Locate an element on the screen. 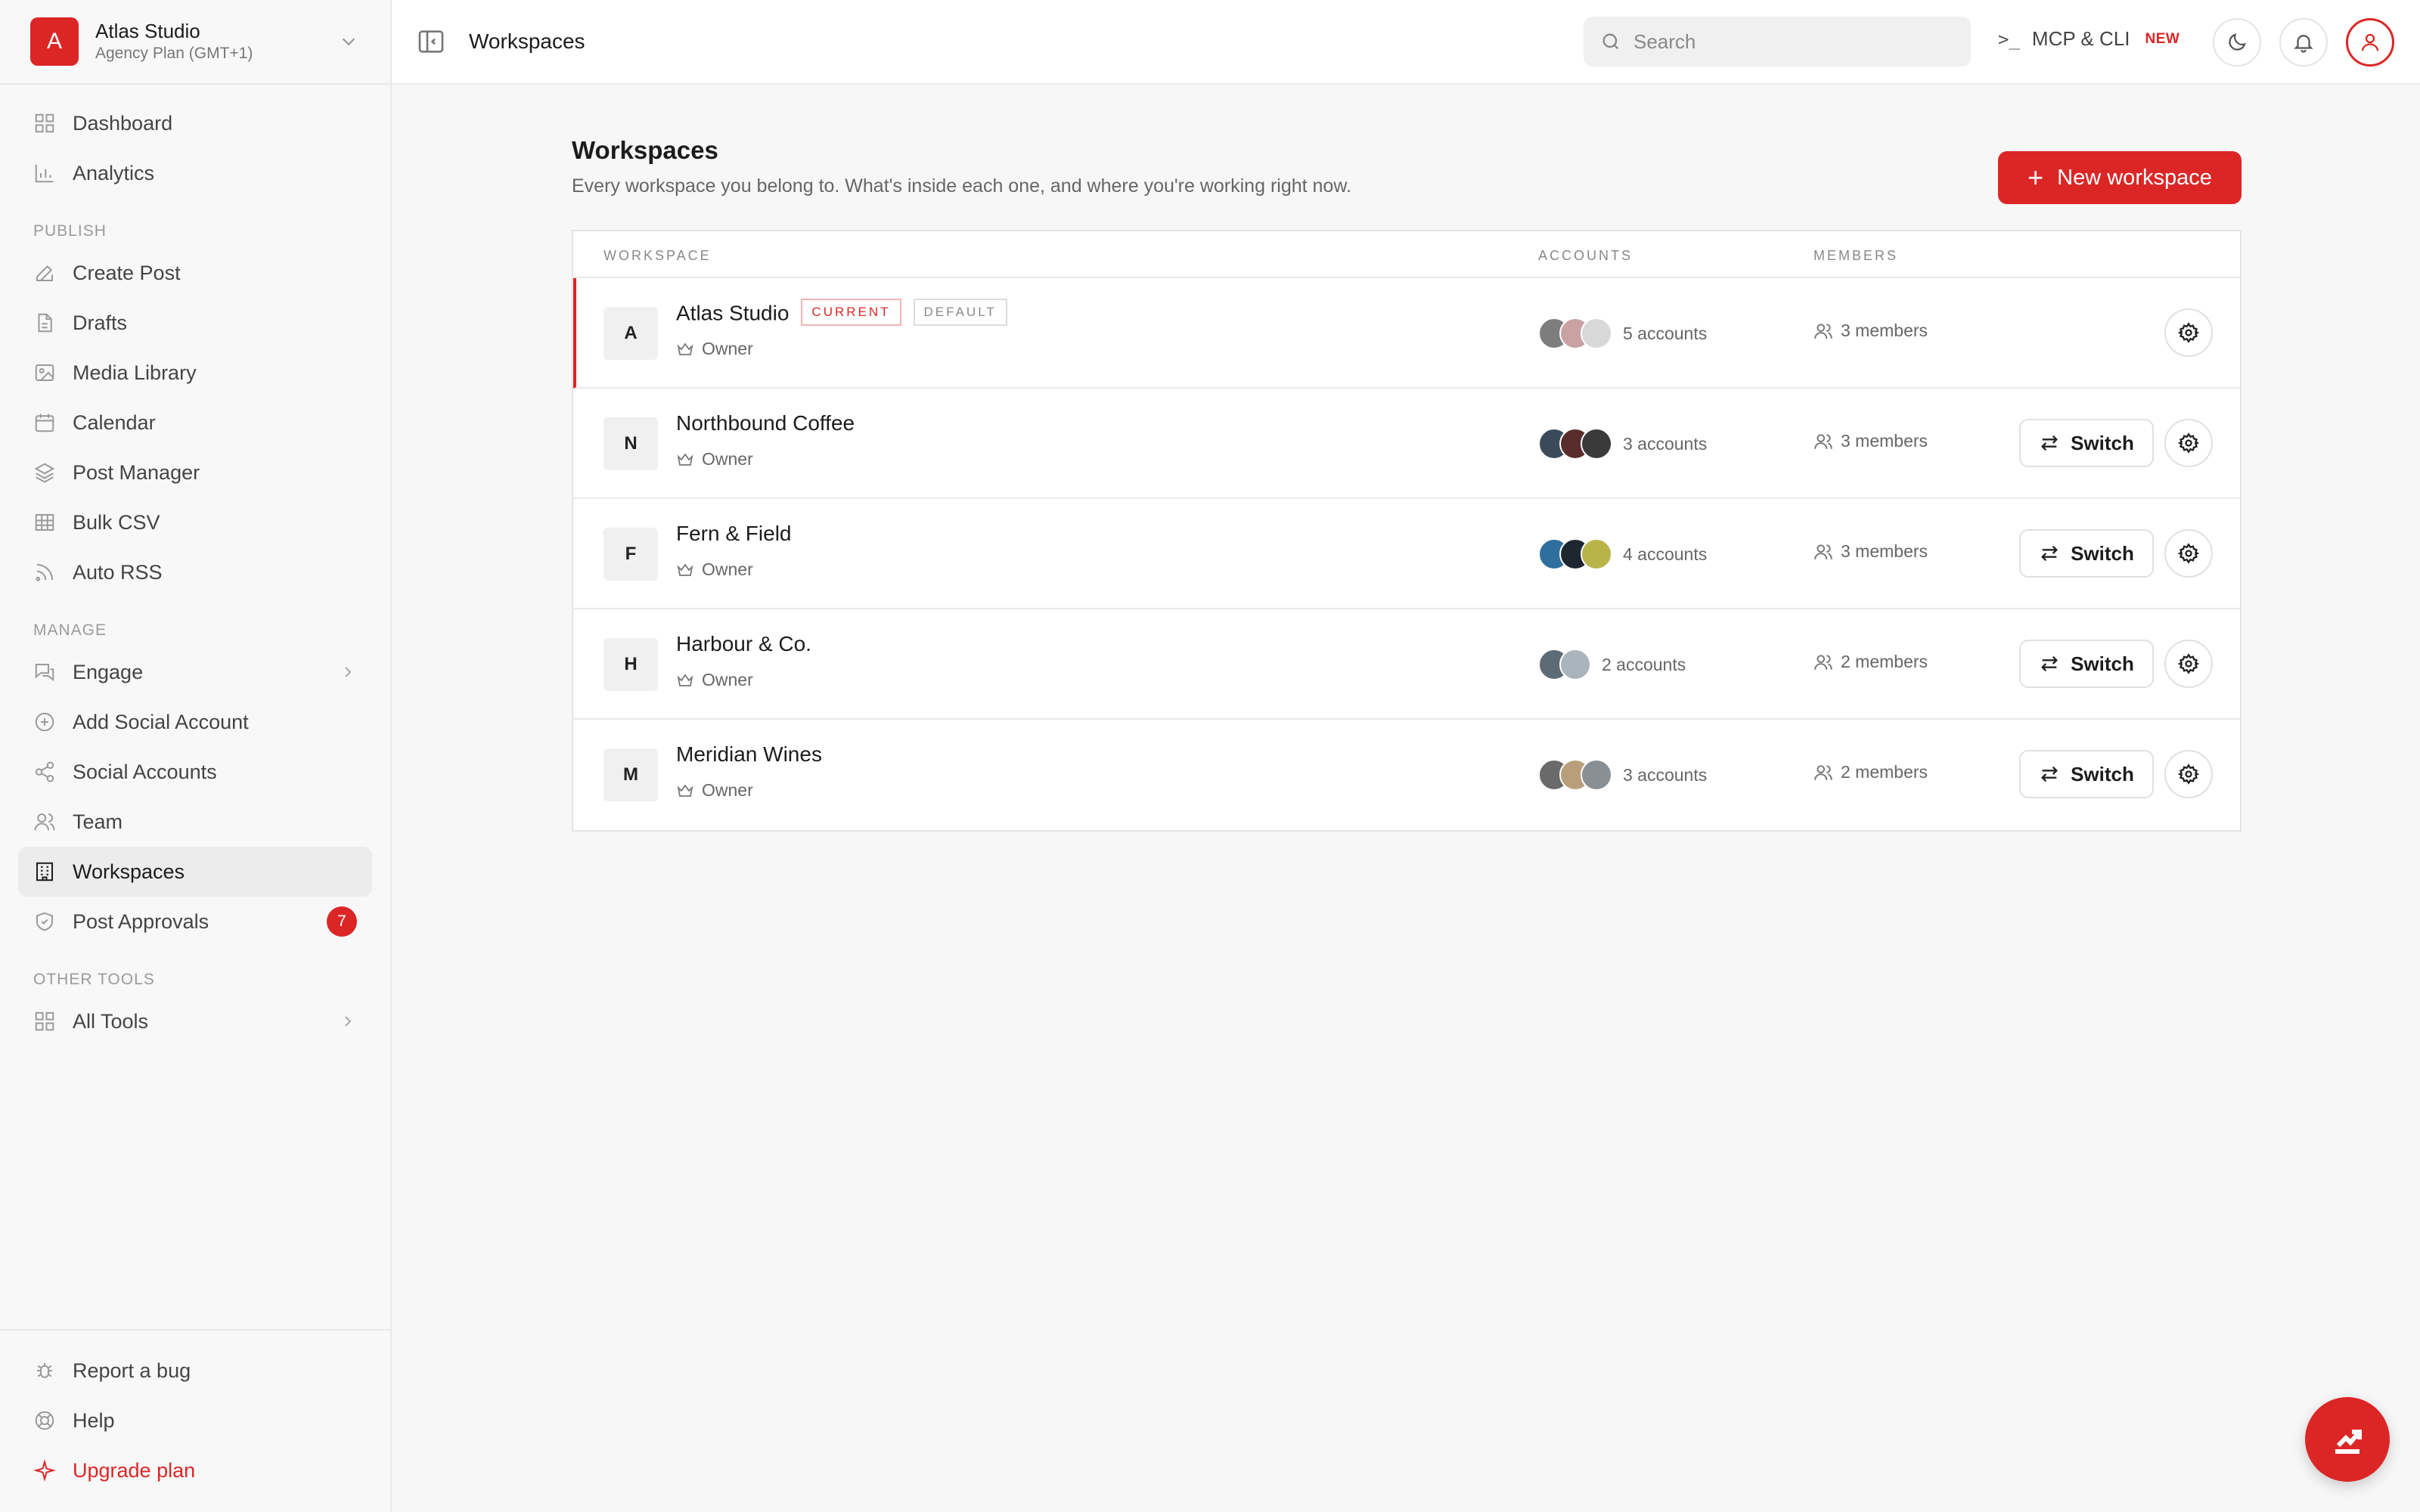  sidebar-item-label: Auto RSS is located at coordinates (118, 572).